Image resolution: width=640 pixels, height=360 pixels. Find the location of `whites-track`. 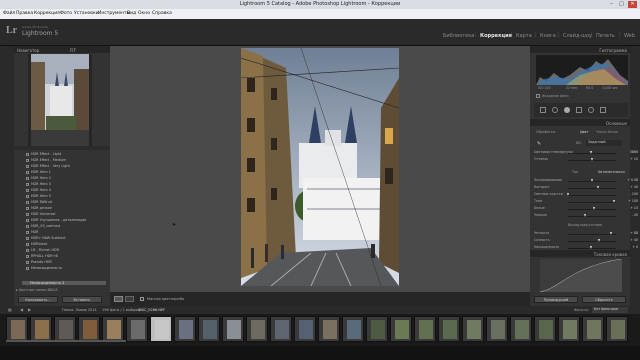

whites-track is located at coordinates (592, 209).